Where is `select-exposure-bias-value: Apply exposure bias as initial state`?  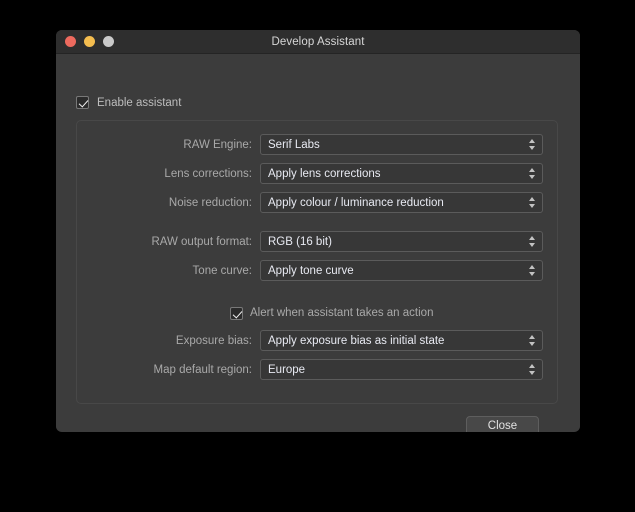 select-exposure-bias-value: Apply exposure bias as initial state is located at coordinates (356, 340).